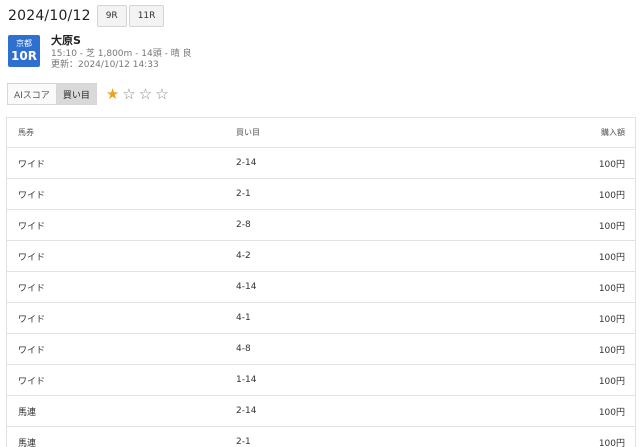 This screenshot has width=640, height=447. Describe the element at coordinates (321, 349) in the screenshot. I see `table-row: ワイド 4-8 100円` at that location.